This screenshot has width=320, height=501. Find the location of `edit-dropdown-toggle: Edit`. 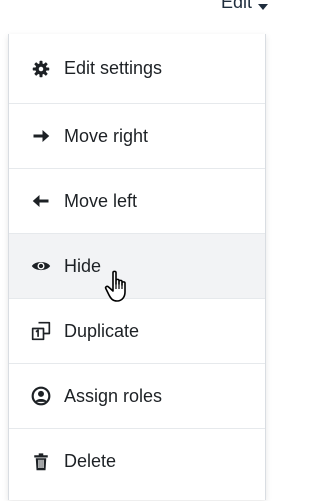

edit-dropdown-toggle: Edit is located at coordinates (244, 15).